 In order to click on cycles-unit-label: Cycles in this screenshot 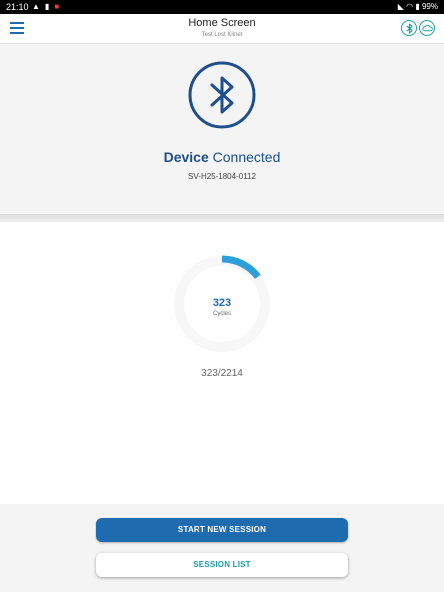, I will do `click(221, 314)`.